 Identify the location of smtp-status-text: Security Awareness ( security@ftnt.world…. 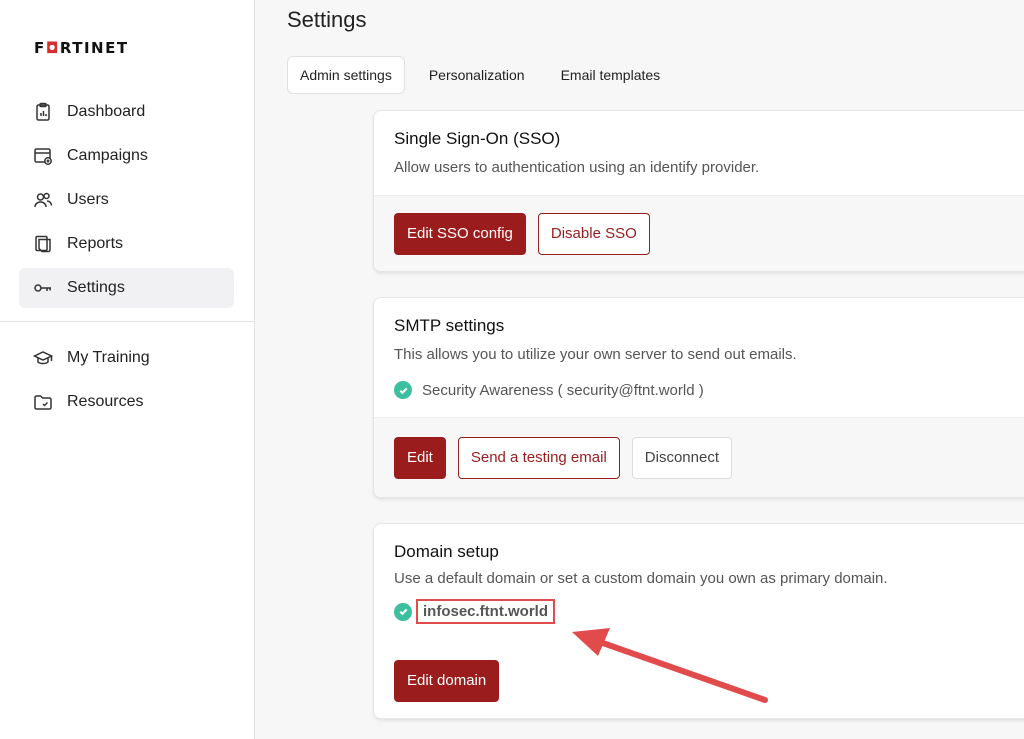
(563, 390).